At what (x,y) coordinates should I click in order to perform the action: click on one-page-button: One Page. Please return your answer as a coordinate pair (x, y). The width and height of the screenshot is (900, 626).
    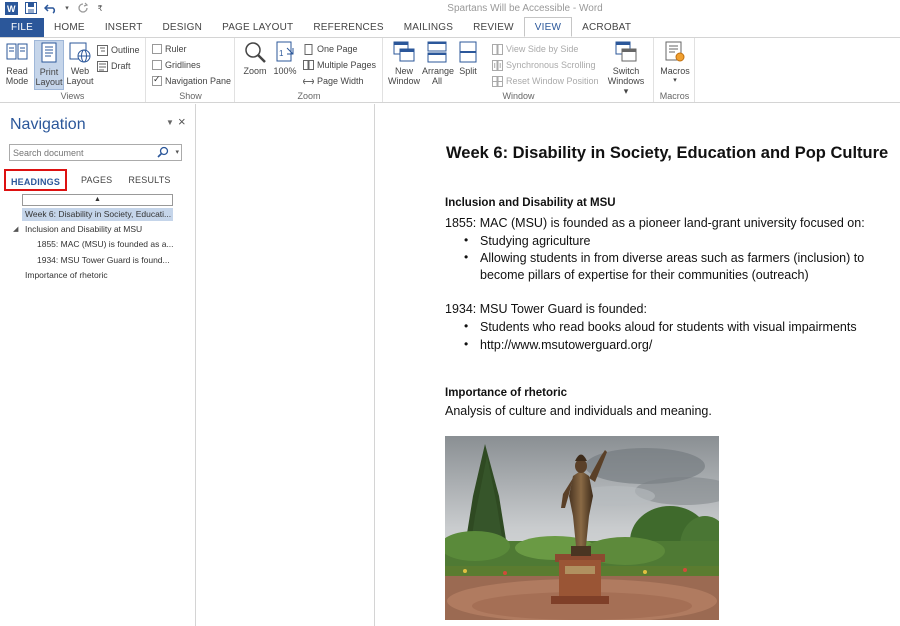
    Looking at the image, I should click on (330, 49).